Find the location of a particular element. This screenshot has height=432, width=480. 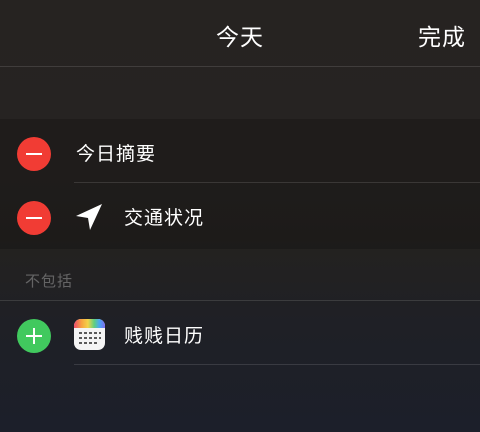

widget-label: 贱贱日历 is located at coordinates (164, 336).